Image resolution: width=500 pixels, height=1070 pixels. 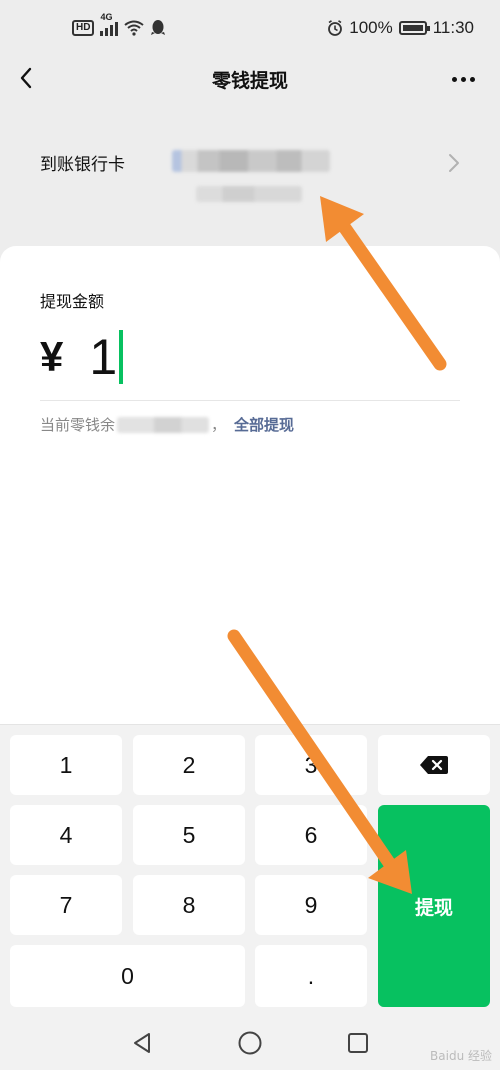 I want to click on backspace-icon, so click(x=434, y=765).